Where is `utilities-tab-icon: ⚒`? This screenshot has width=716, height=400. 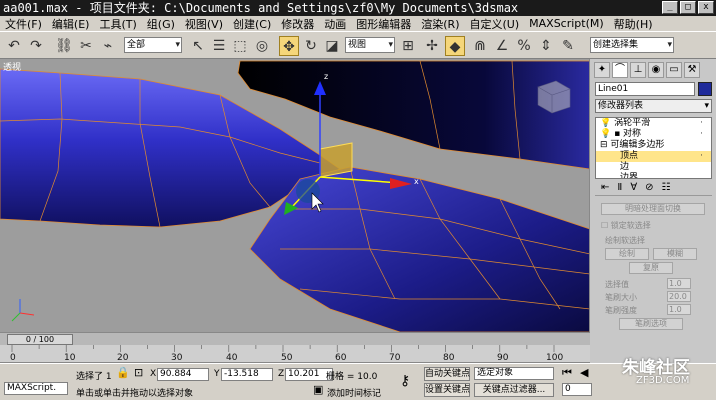 utilities-tab-icon: ⚒ is located at coordinates (692, 70).